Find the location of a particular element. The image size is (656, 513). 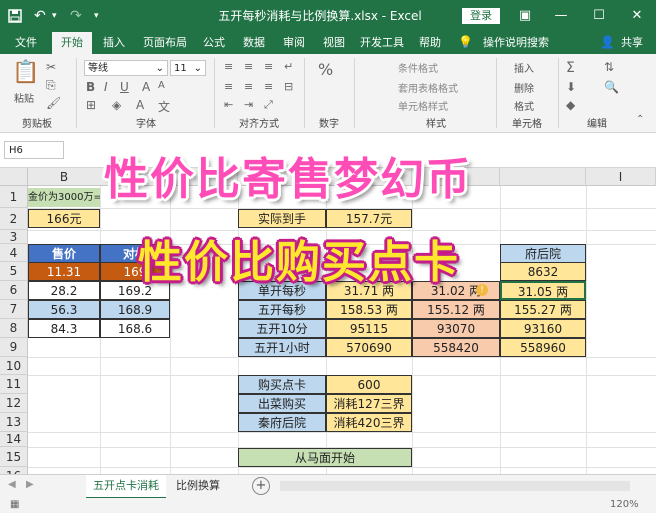

format-cells-button: 格式 is located at coordinates (524, 105).